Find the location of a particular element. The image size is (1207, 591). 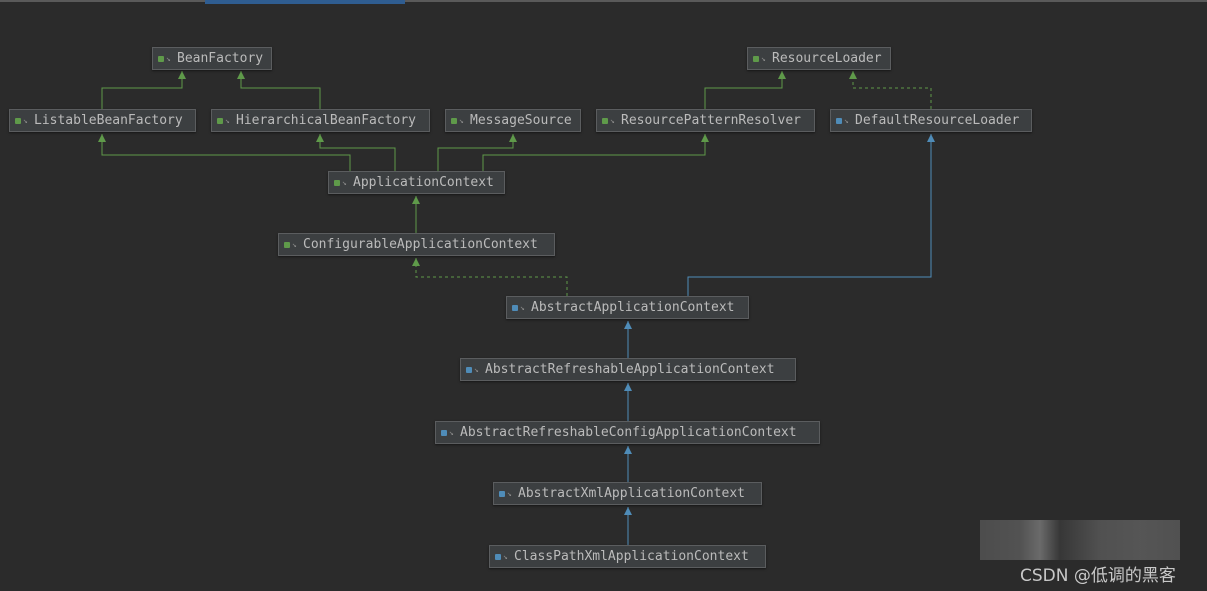

node-classpathxmlapplicationcontext: ↘ ClassPathXmlApplicationContext is located at coordinates (627, 556).